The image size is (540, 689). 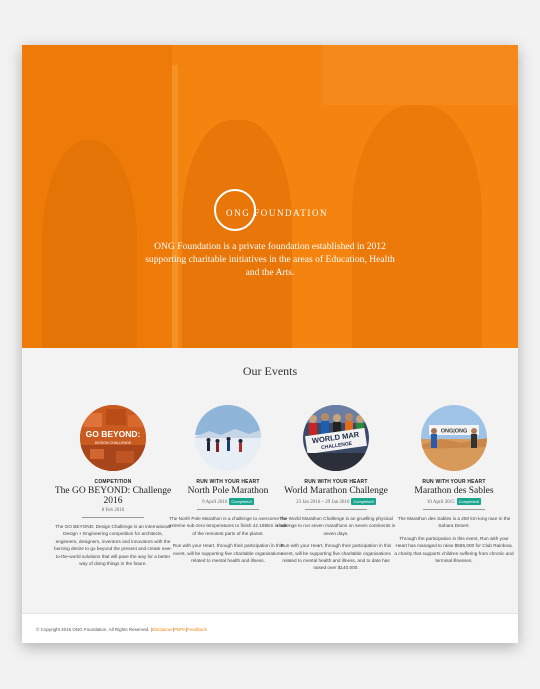 I want to click on event-date-row: 23 Jan 2016 – 29 Jan 2016 Completed!, so click(x=336, y=501).